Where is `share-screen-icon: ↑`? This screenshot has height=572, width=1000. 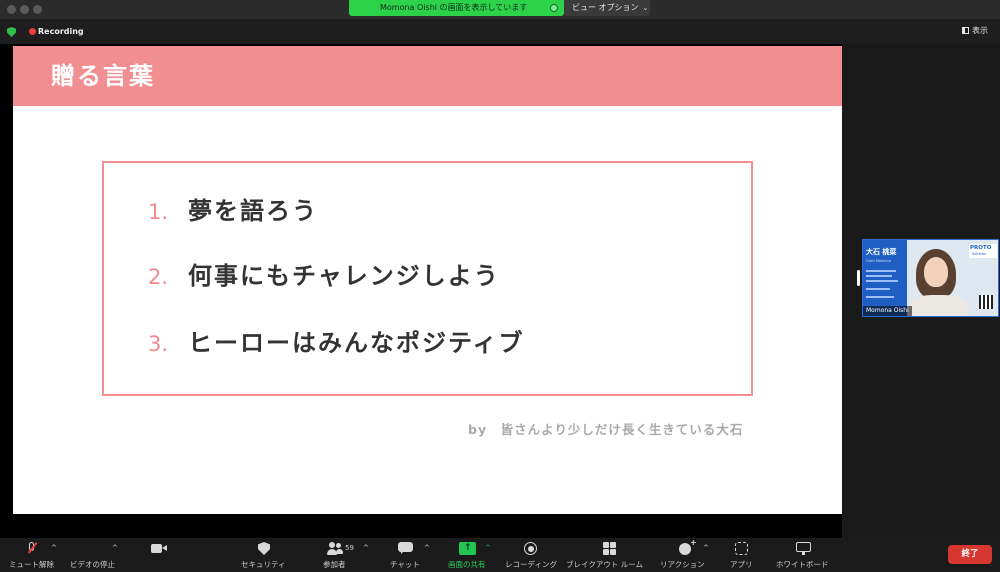
share-screen-icon: ↑ is located at coordinates (467, 548).